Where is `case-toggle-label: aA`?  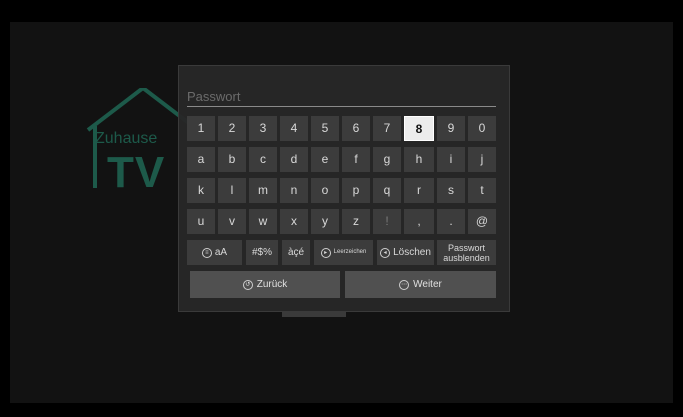
case-toggle-label: aA is located at coordinates (221, 252).